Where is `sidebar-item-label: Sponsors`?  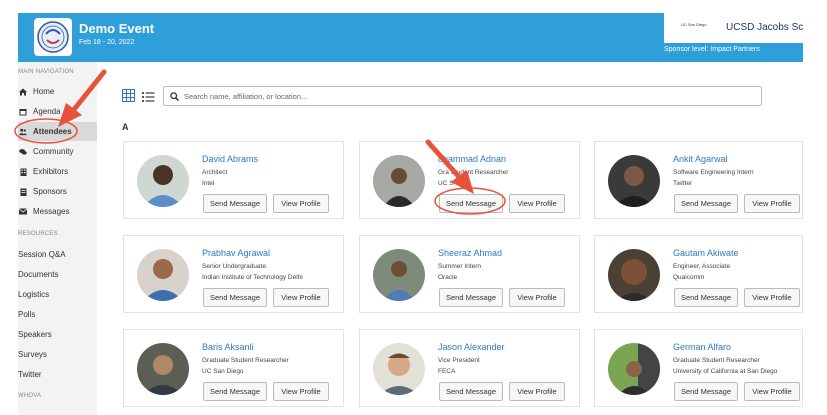
sidebar-item-label: Sponsors is located at coordinates (50, 191).